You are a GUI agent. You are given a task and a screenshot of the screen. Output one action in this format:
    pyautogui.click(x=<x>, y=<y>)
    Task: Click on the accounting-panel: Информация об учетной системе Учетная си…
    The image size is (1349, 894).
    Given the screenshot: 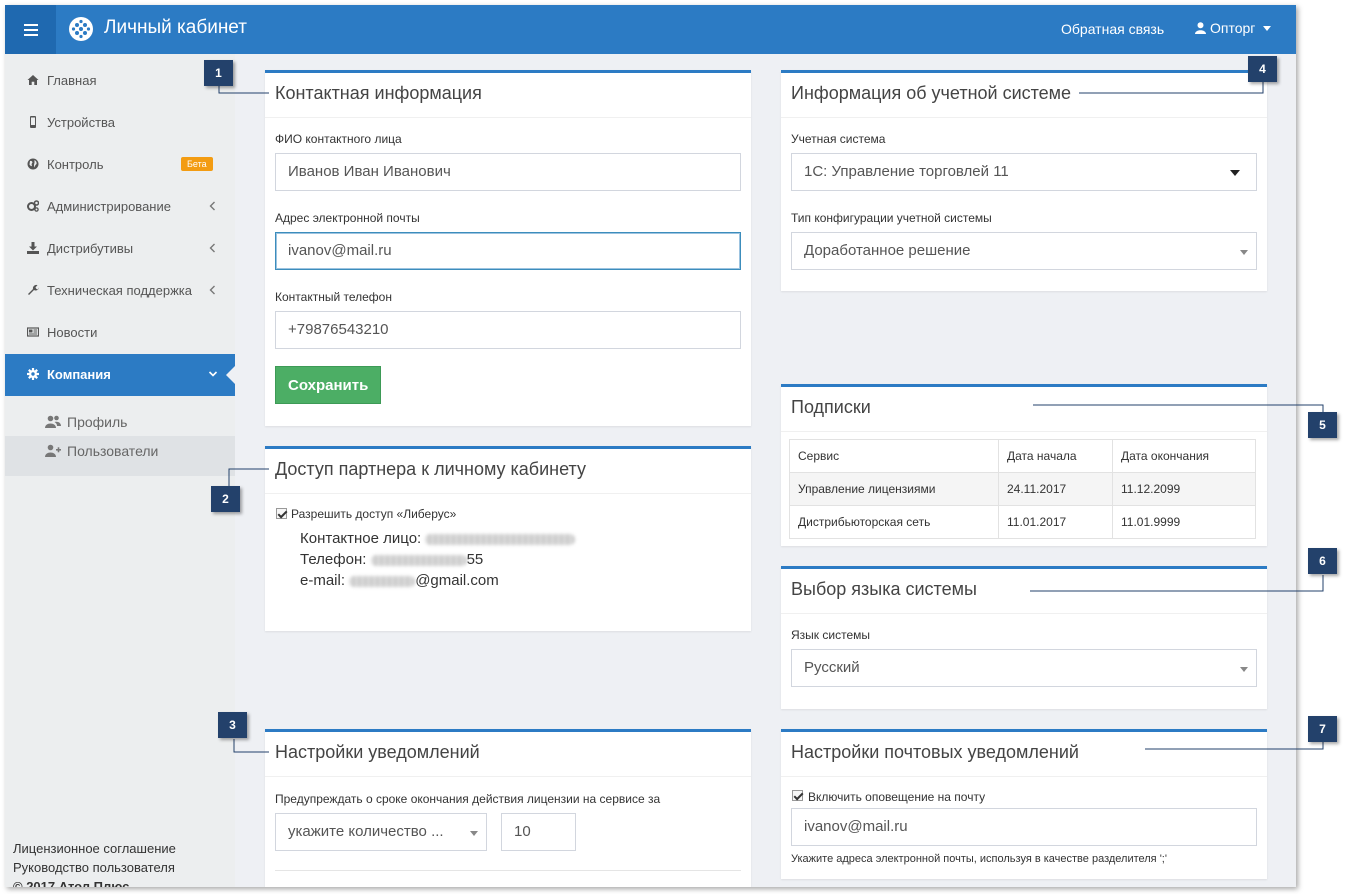 What is the action you would take?
    pyautogui.click(x=1024, y=180)
    